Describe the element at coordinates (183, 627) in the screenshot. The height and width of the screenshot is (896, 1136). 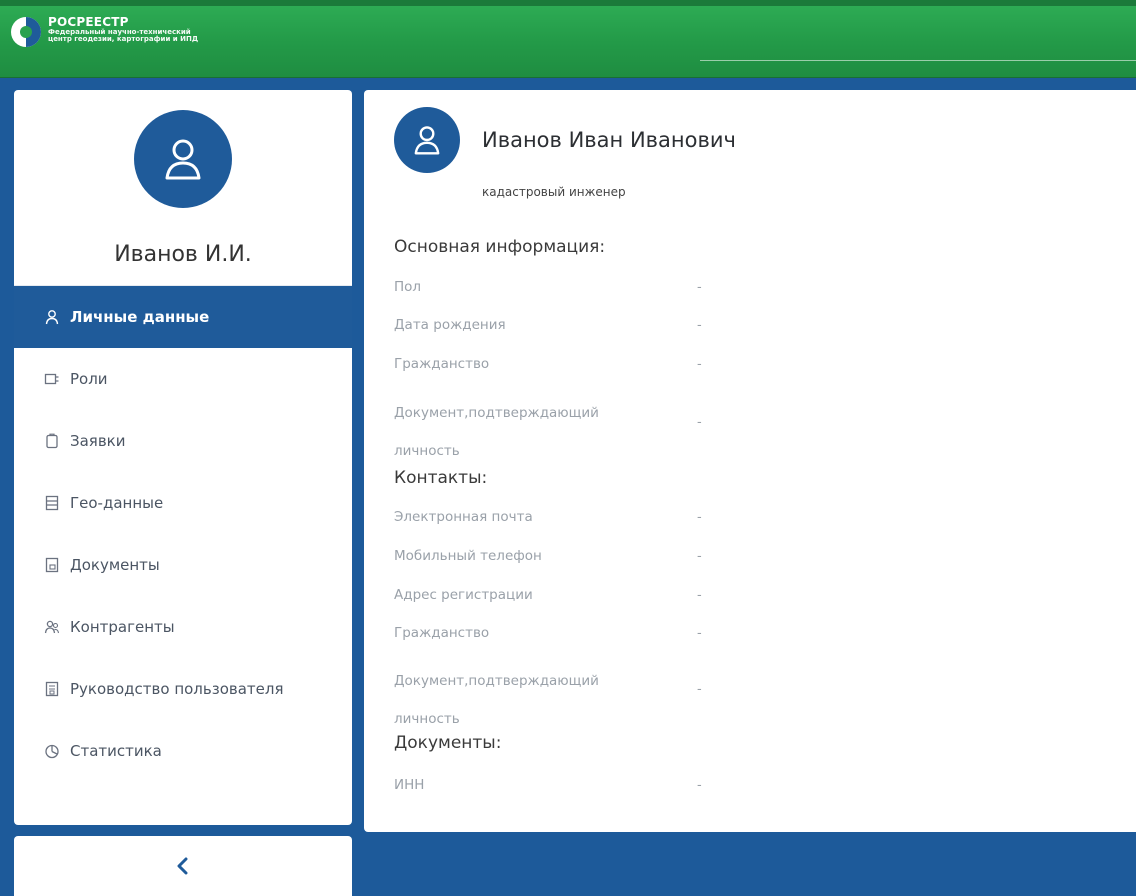
I see `sidebar-item-contractors: Контрагенты` at that location.